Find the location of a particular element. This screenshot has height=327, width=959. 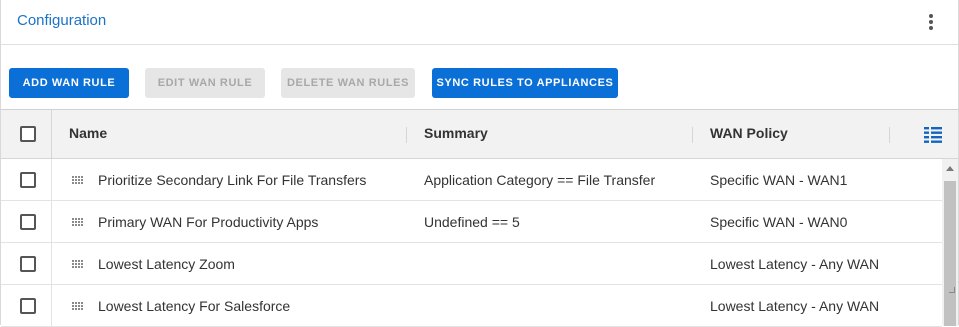

rule-summary: Undefined == 5 is located at coordinates (472, 222).